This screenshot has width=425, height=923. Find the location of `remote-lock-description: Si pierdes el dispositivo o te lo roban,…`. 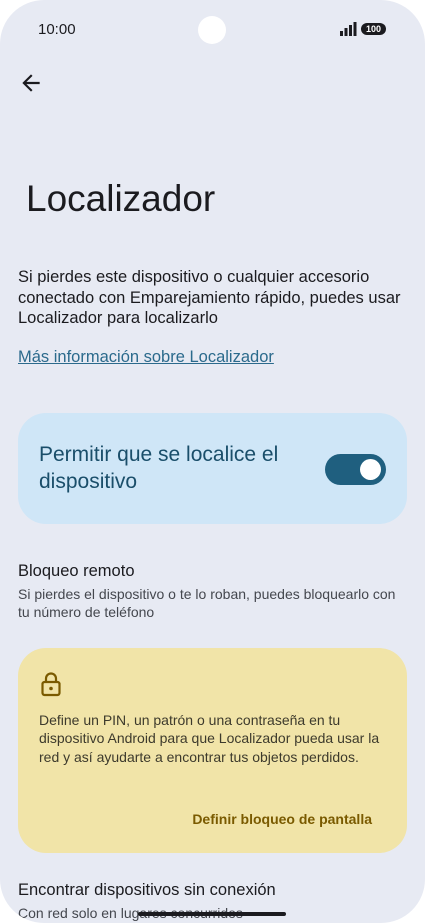

remote-lock-description: Si pierdes el dispositivo o te lo roban,… is located at coordinates (207, 603).